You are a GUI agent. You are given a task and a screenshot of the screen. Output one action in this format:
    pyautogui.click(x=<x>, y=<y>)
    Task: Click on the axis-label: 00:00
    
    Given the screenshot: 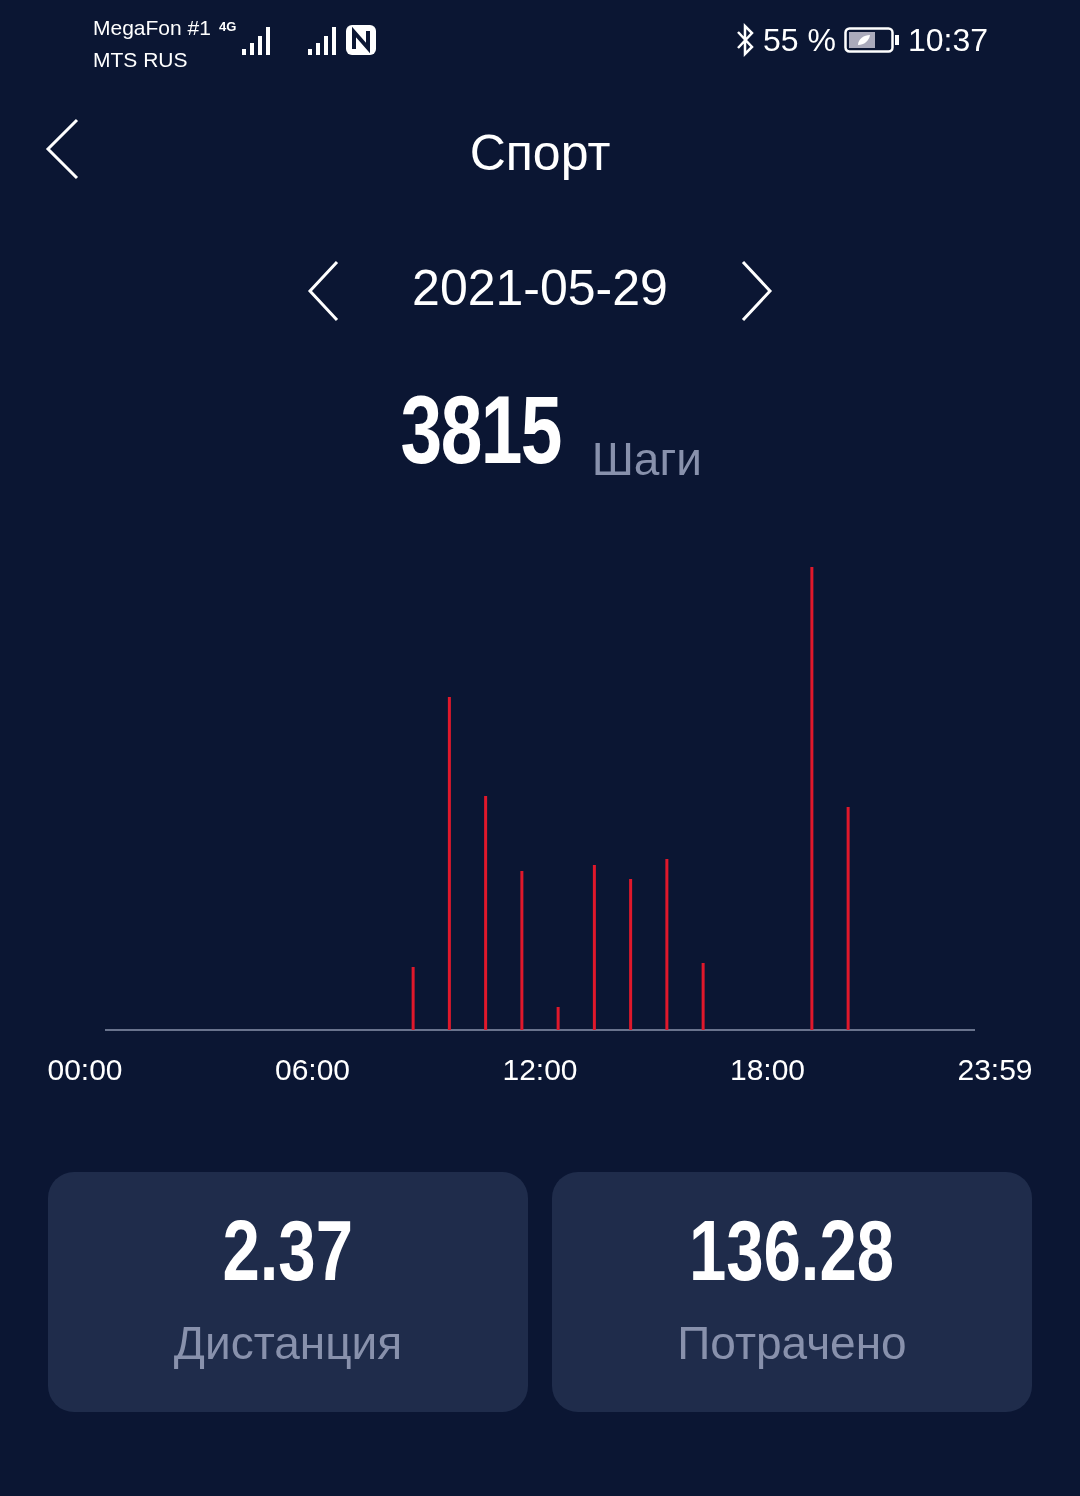 What is the action you would take?
    pyautogui.click(x=85, y=1070)
    